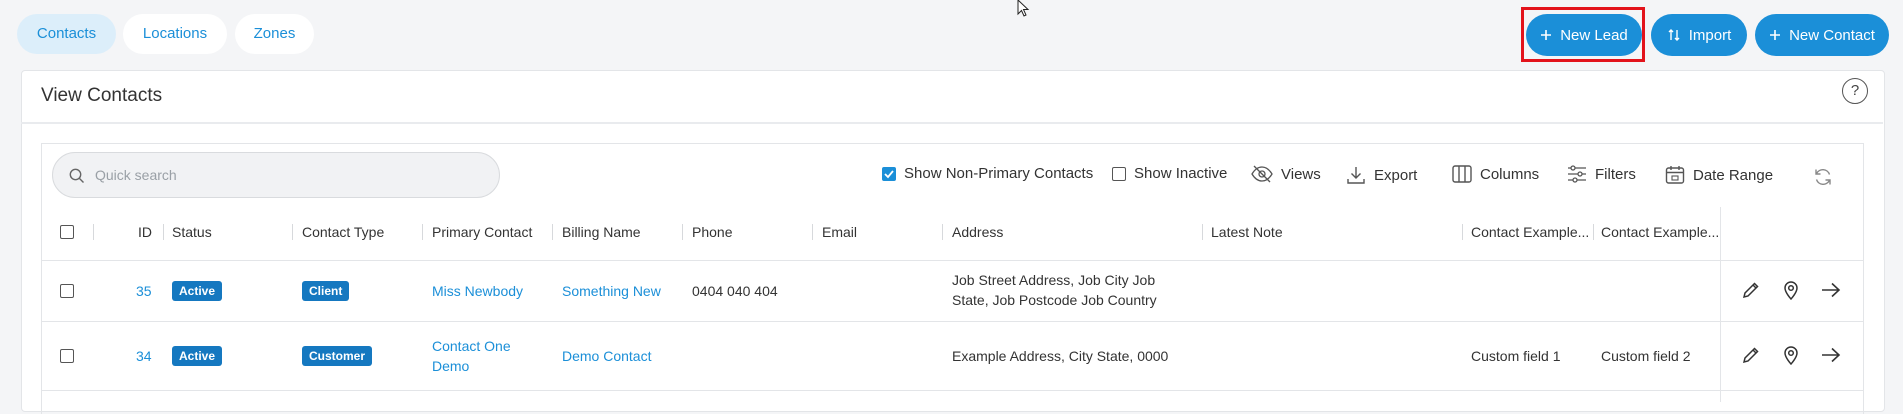 This screenshot has height=414, width=1903. I want to click on row-id: 34, so click(144, 356).